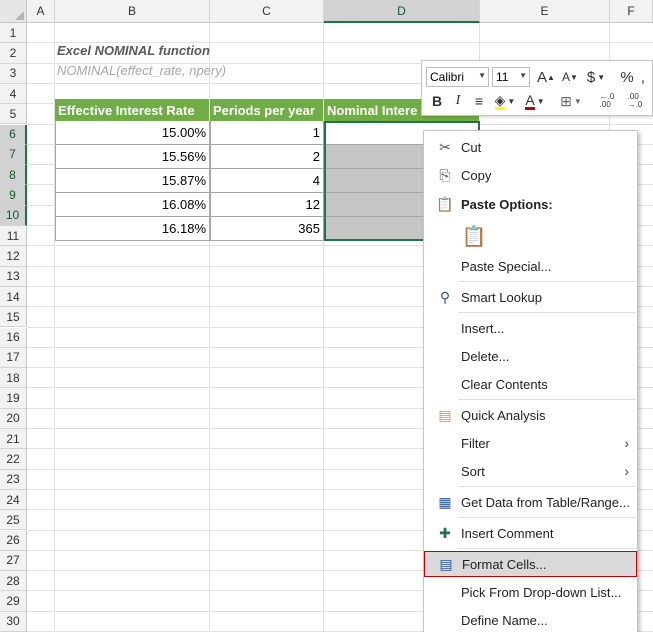 The image size is (653, 632). What do you see at coordinates (267, 157) in the screenshot?
I see `table-cell-periods: 2` at bounding box center [267, 157].